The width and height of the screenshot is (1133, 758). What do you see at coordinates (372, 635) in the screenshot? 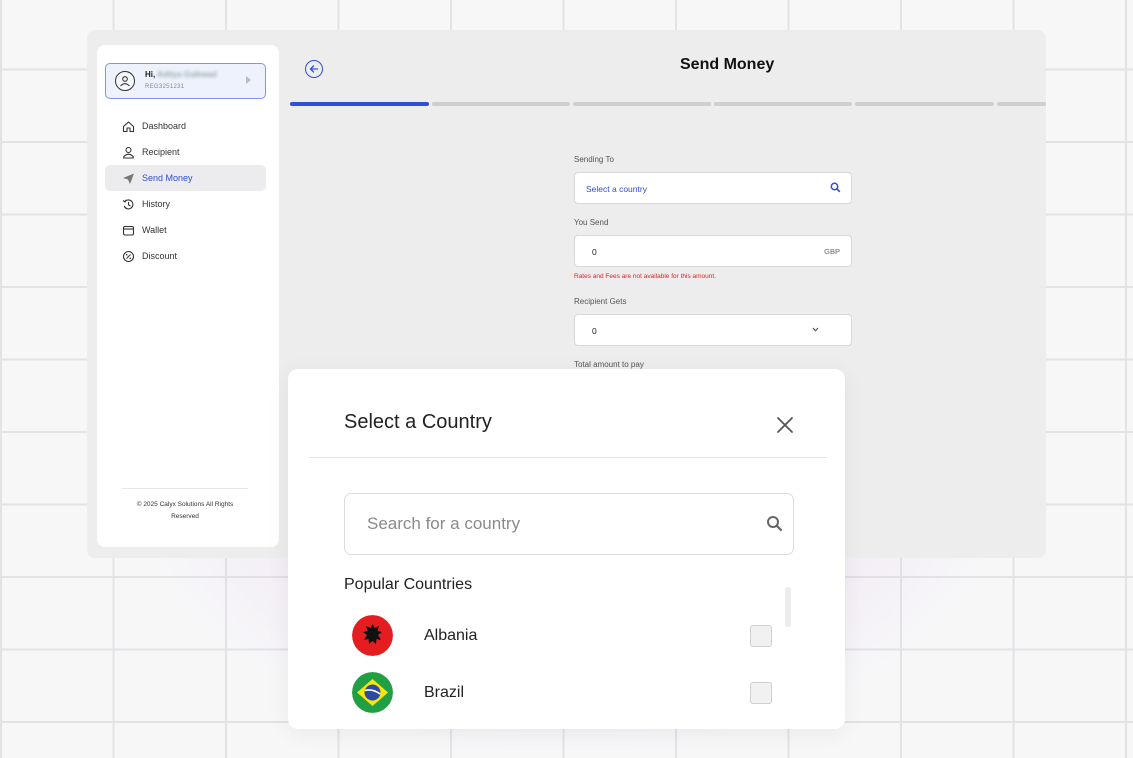
I see `albania-flag-icon` at bounding box center [372, 635].